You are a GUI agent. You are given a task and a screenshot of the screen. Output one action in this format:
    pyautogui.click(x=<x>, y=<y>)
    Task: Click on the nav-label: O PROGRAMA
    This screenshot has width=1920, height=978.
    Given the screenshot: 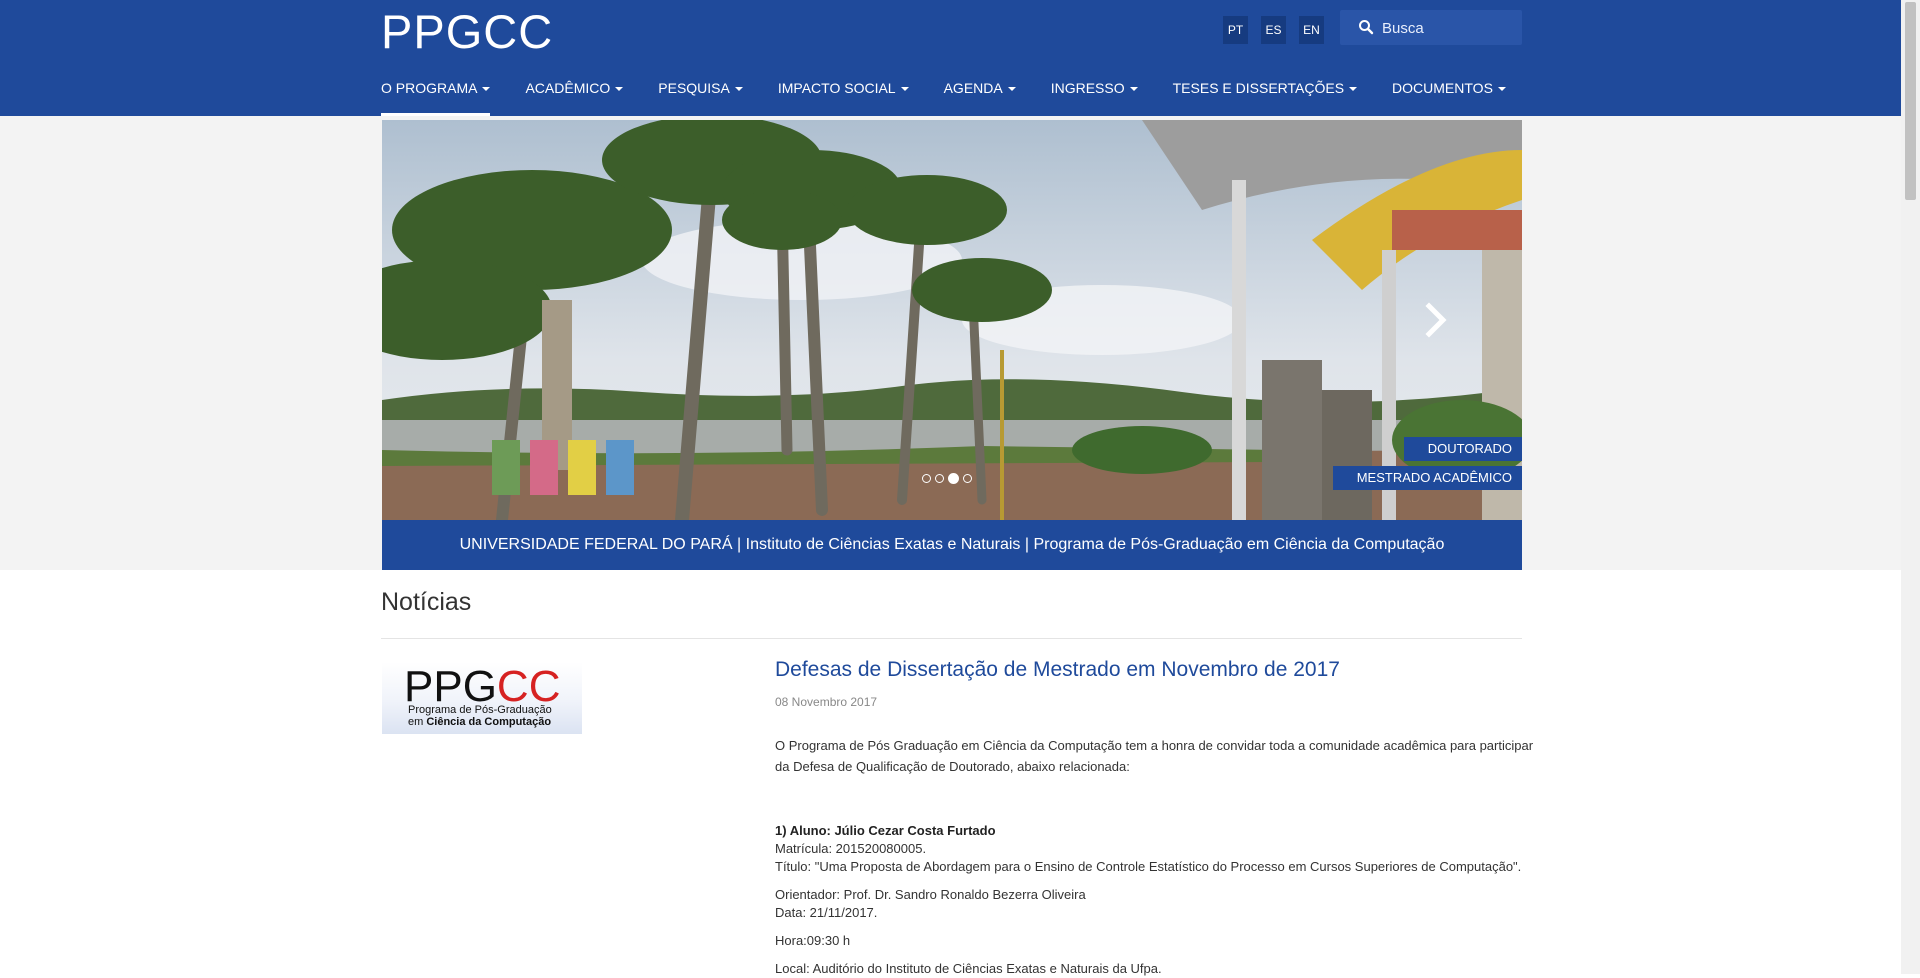 What is the action you would take?
    pyautogui.click(x=429, y=88)
    